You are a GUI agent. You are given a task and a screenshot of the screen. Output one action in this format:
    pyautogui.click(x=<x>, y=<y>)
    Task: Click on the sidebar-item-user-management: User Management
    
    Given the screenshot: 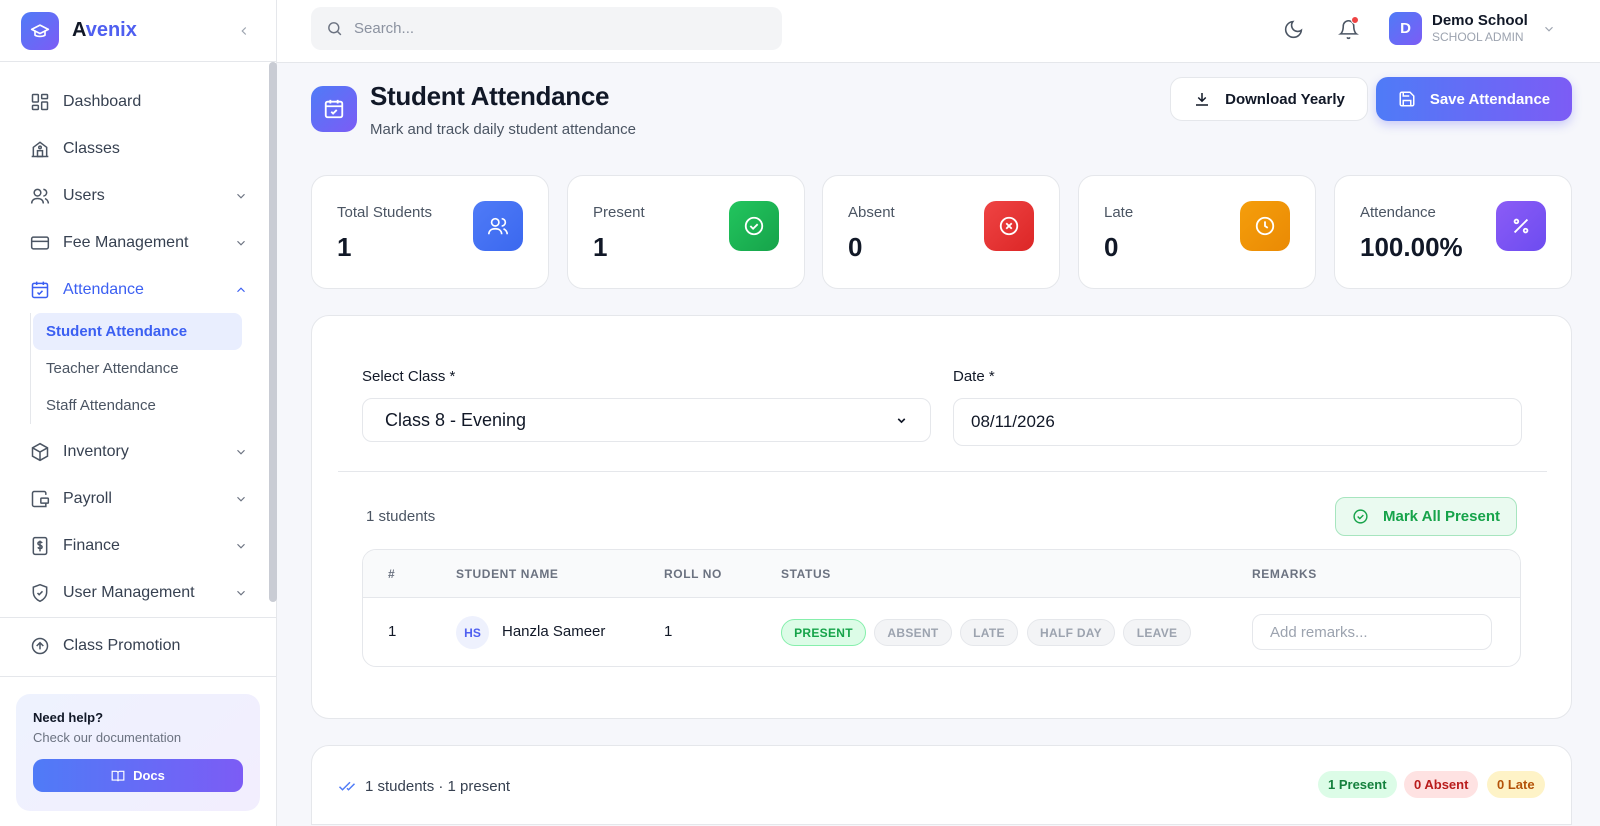 What is the action you would take?
    pyautogui.click(x=138, y=592)
    